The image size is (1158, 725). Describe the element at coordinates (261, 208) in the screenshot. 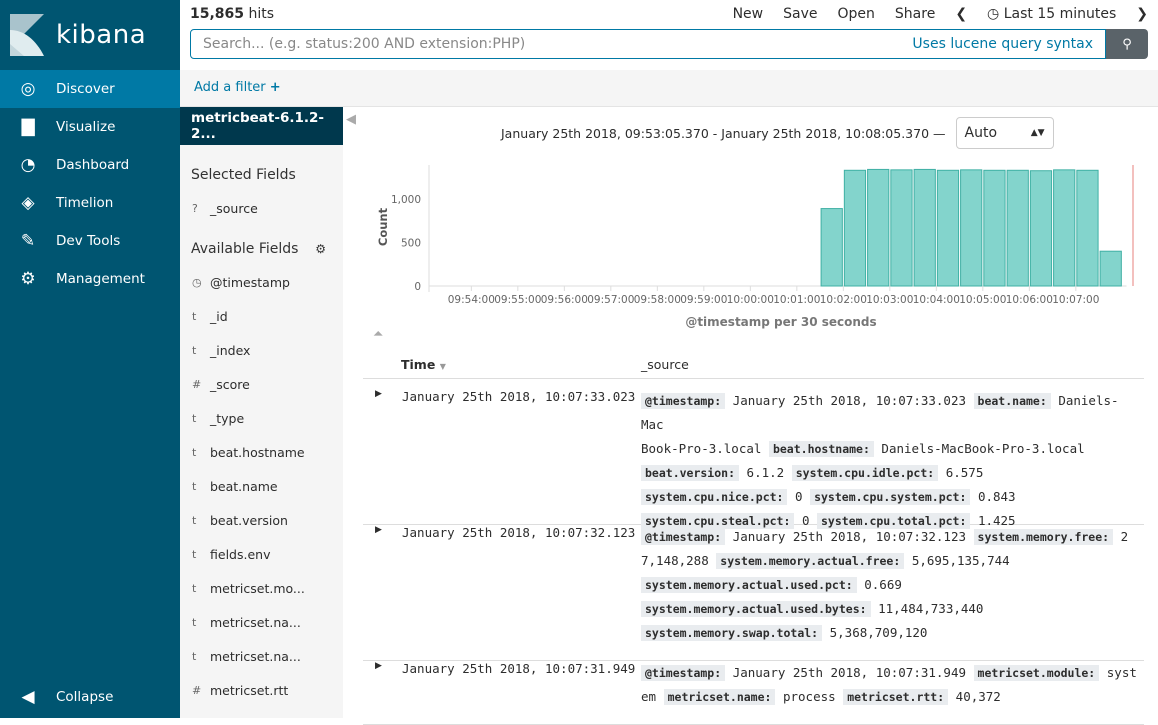

I see `field-item: ? _source` at that location.